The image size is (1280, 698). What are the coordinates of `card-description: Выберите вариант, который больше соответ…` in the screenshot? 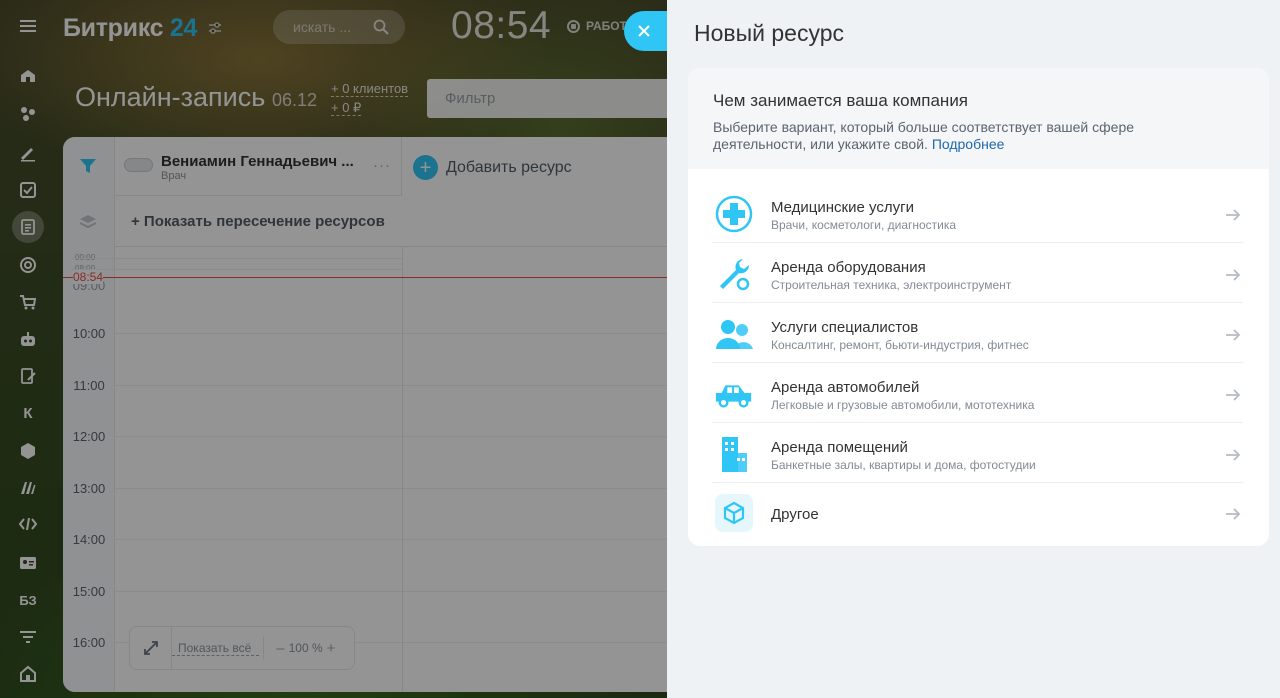 It's located at (924, 135).